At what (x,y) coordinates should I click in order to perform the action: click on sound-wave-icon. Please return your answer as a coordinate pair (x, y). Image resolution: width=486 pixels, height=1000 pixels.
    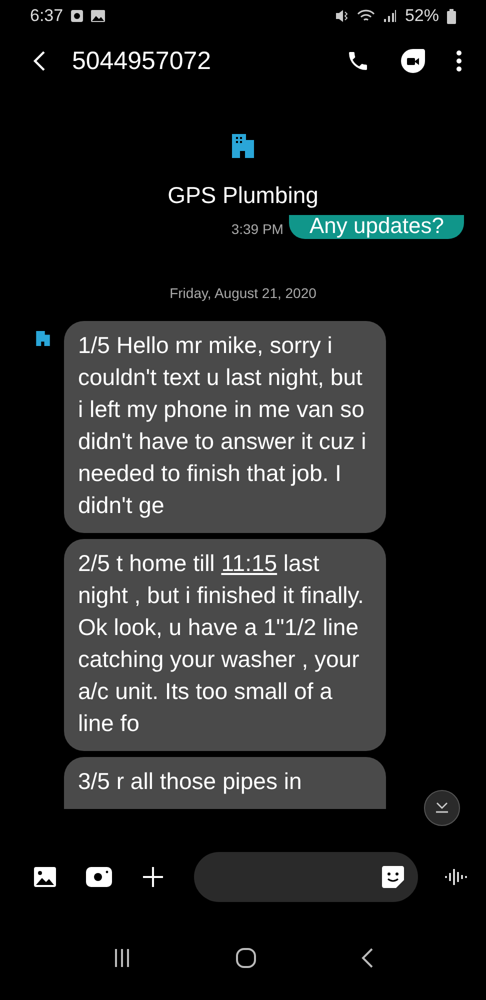
    Looking at the image, I should click on (456, 877).